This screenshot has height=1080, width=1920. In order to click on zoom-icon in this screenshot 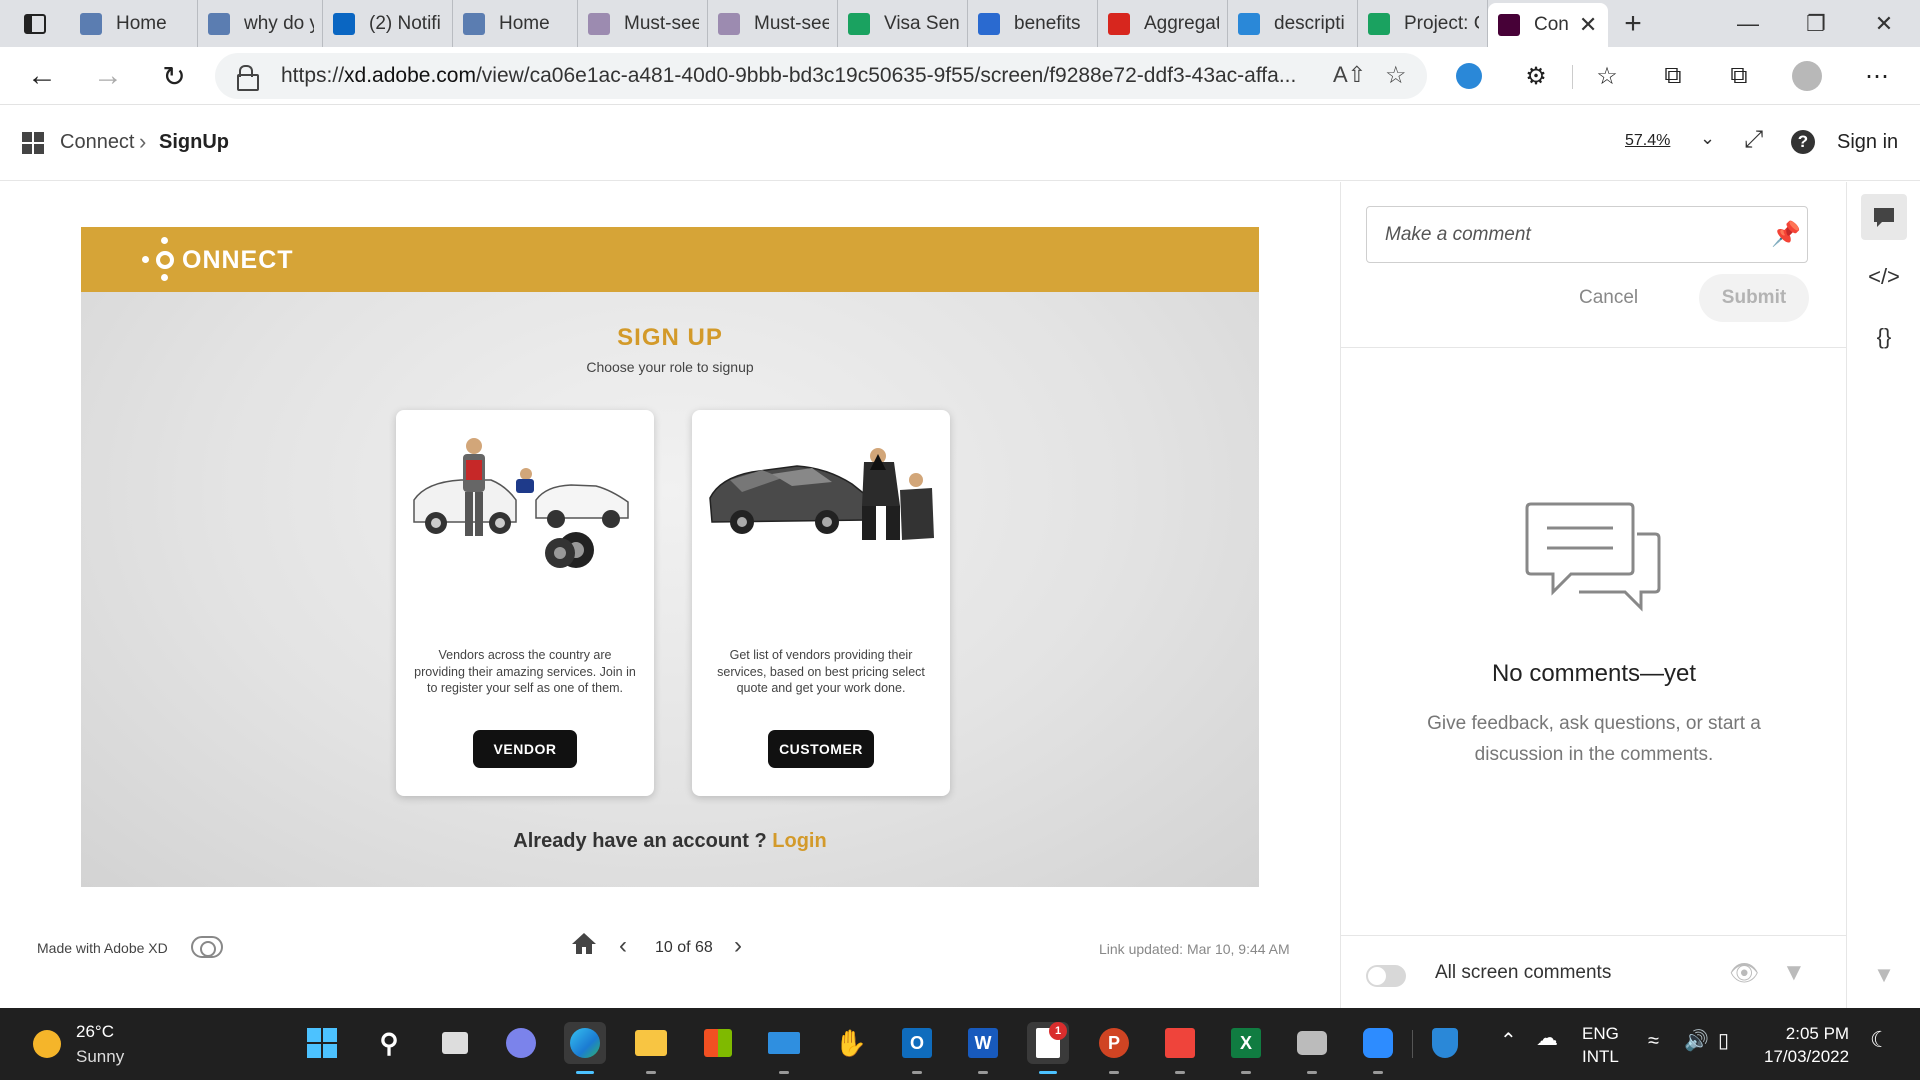, I will do `click(1378, 1048)`.